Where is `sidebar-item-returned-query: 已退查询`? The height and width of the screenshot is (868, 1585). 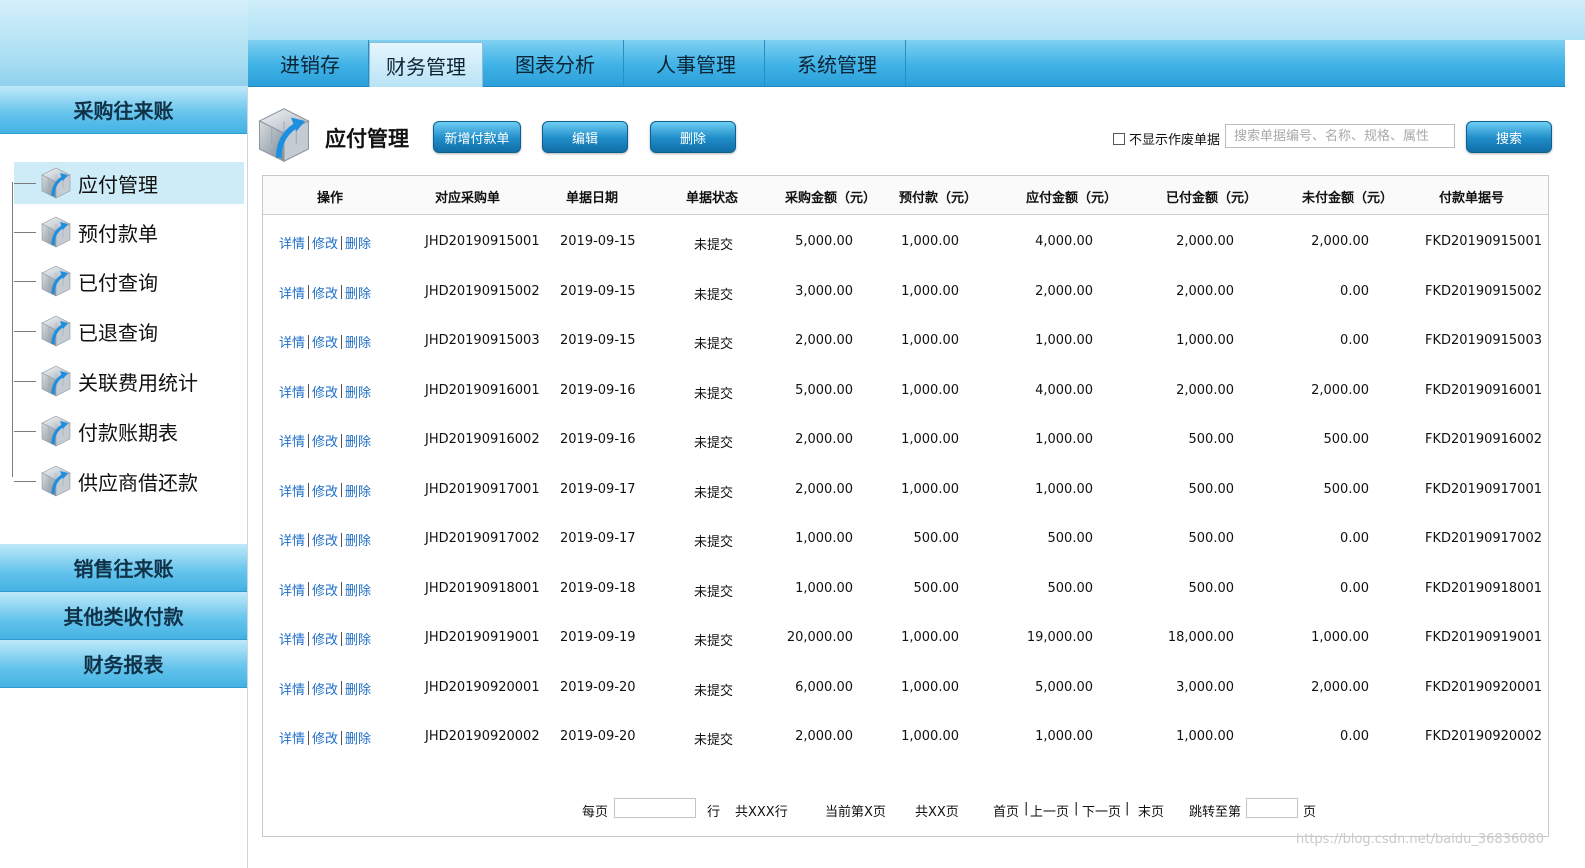 sidebar-item-returned-query: 已退查询 is located at coordinates (129, 331).